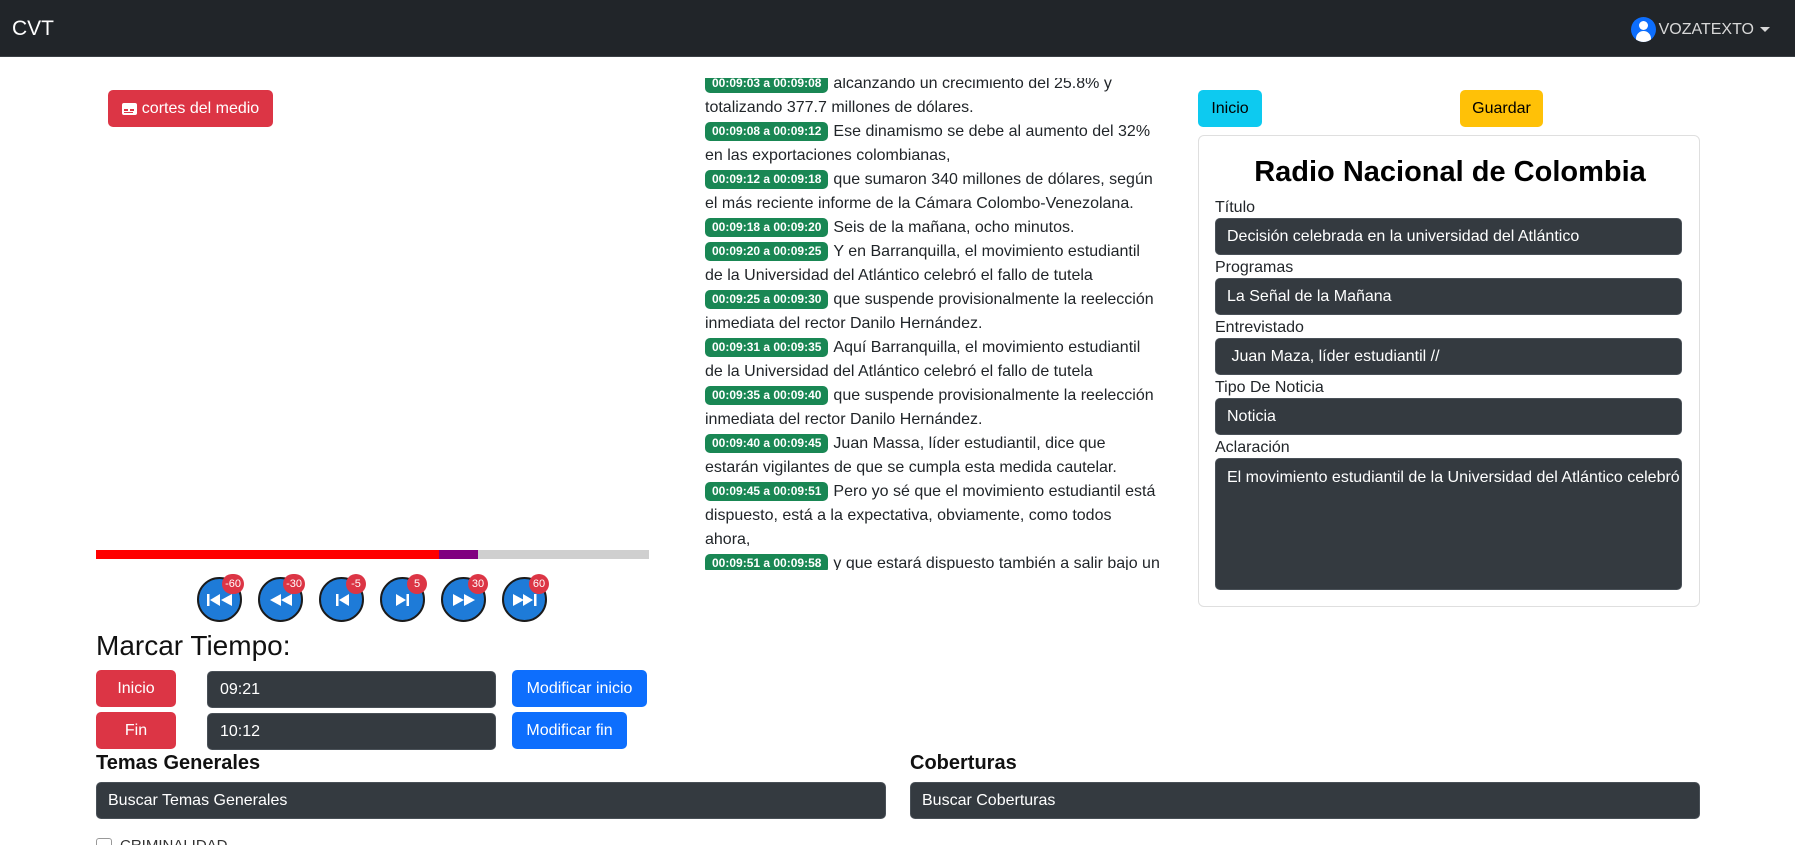 This screenshot has width=1795, height=845. Describe the element at coordinates (1448, 416) in the screenshot. I see `tipo-noticia-input` at that location.